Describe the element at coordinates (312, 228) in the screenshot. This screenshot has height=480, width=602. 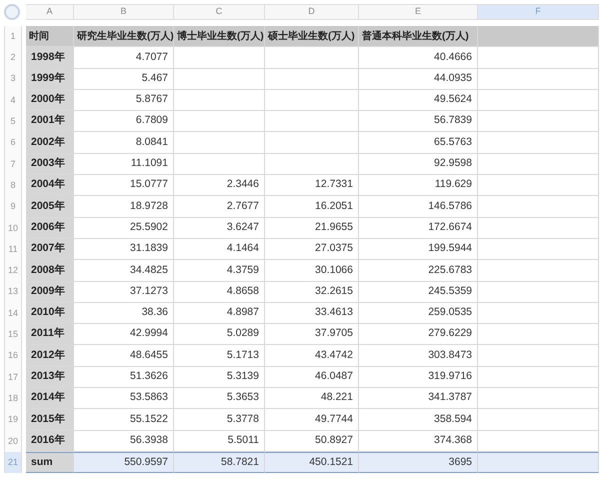
I see `table-cell: 21.9655` at that location.